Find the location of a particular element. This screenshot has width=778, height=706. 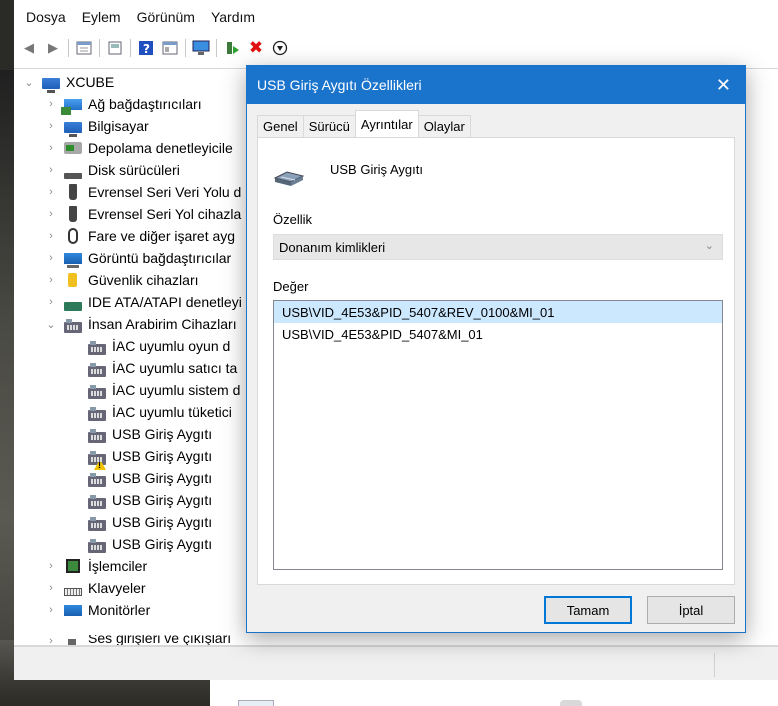

tree-category: › Ses girişleri ve çıkışları is located at coordinates (138, 640).